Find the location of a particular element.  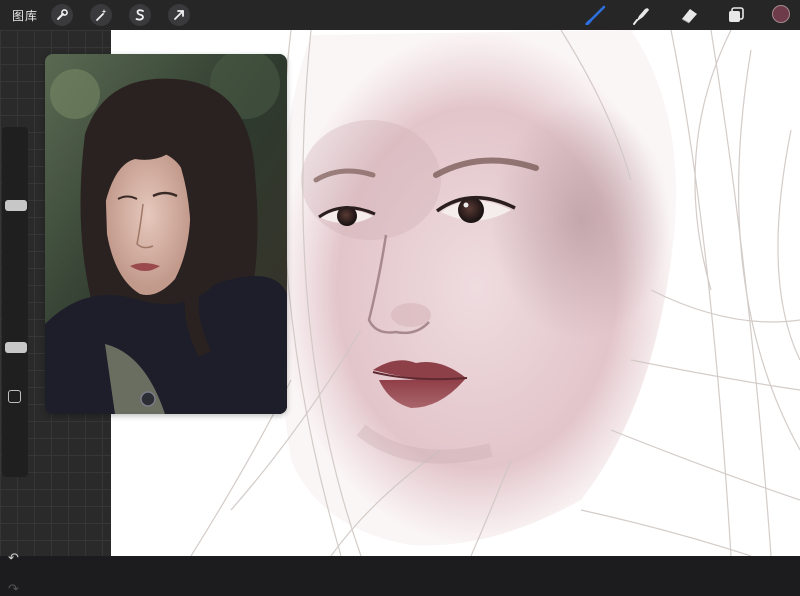

right-eye-highlight is located at coordinates (466, 205).